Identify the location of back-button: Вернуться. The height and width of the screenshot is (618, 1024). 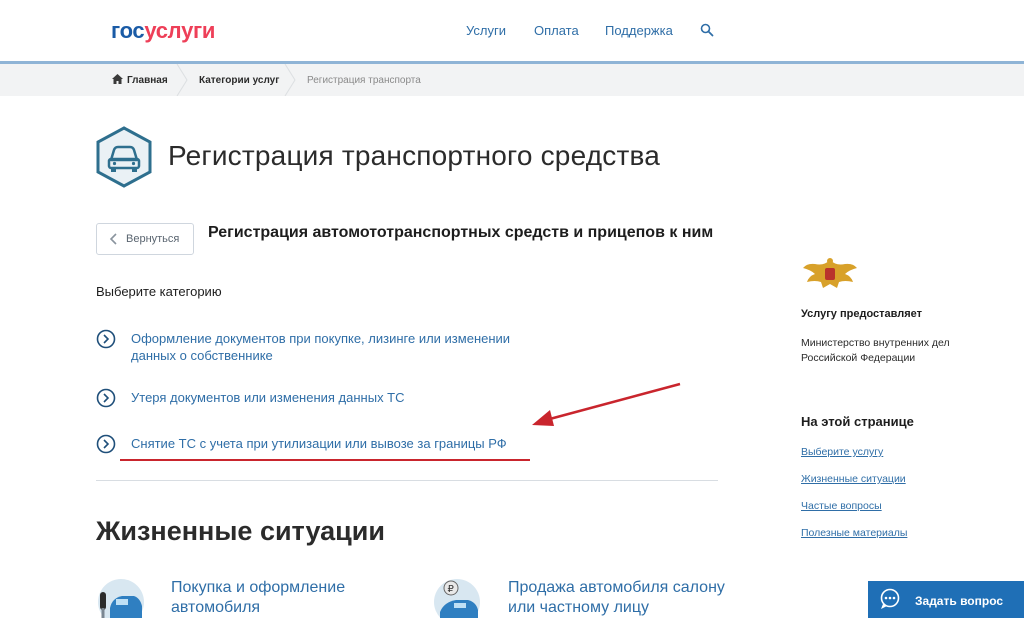
(145, 239).